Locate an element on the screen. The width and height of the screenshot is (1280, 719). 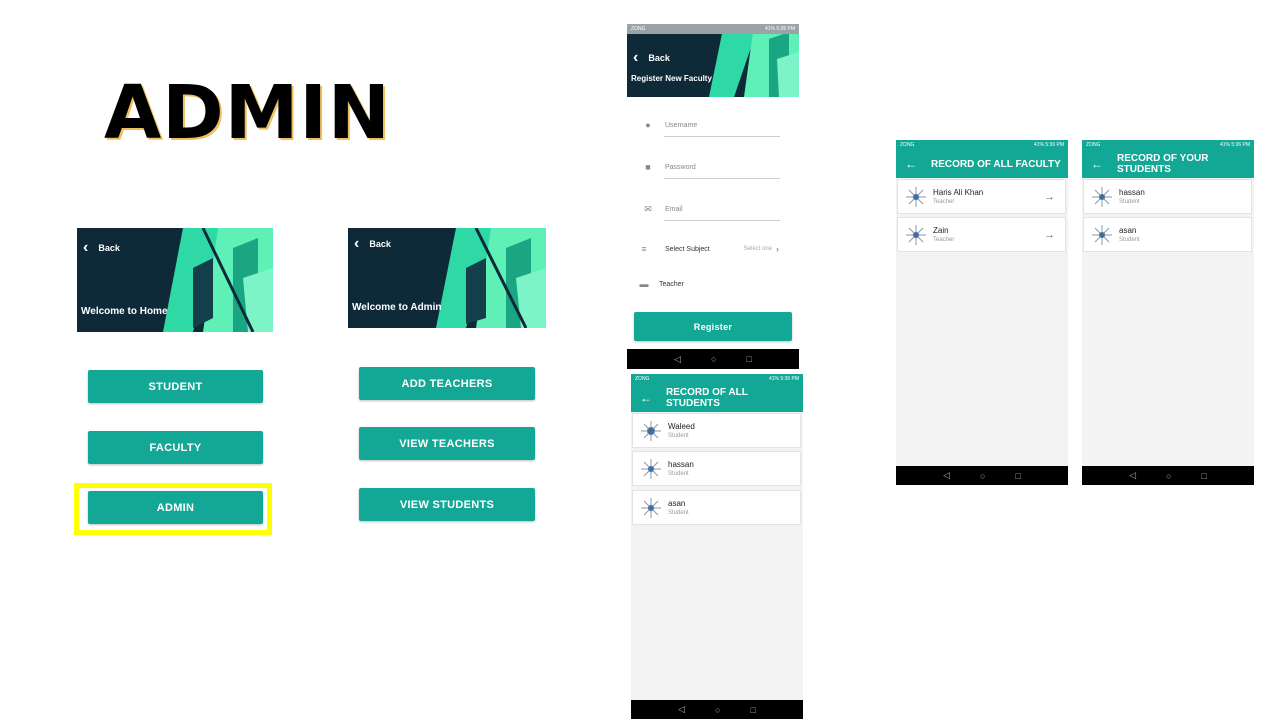
role-field: ▬ Teacher is located at coordinates (661, 284).